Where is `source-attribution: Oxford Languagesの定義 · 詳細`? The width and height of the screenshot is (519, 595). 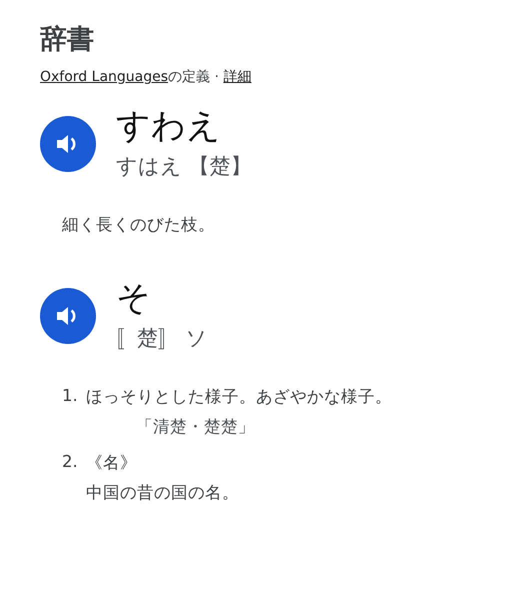 source-attribution: Oxford Languagesの定義 · 詳細 is located at coordinates (146, 77).